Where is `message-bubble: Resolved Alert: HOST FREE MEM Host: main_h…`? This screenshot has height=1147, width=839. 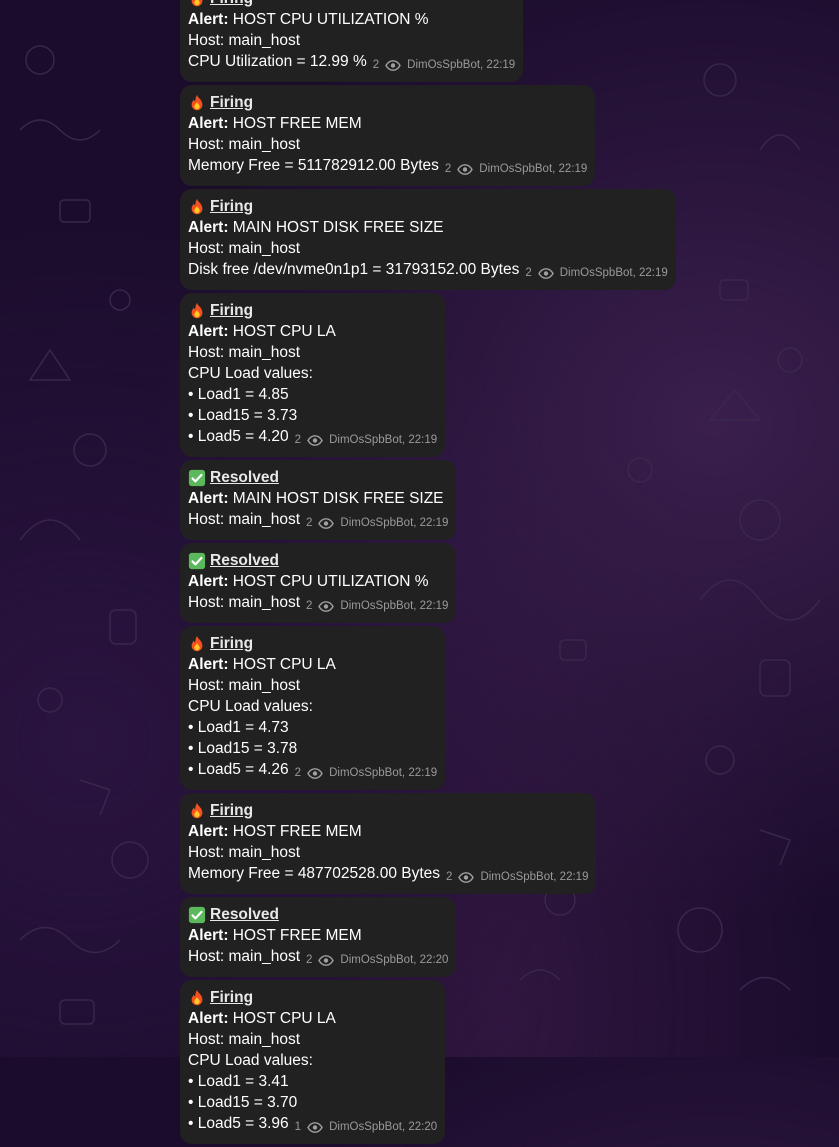
message-bubble: Resolved Alert: HOST FREE MEM Host: main_h… is located at coordinates (318, 937).